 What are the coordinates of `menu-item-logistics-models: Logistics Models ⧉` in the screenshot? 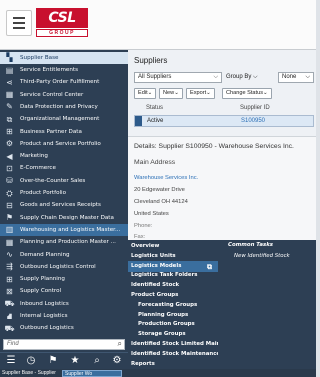 It's located at (173, 266).